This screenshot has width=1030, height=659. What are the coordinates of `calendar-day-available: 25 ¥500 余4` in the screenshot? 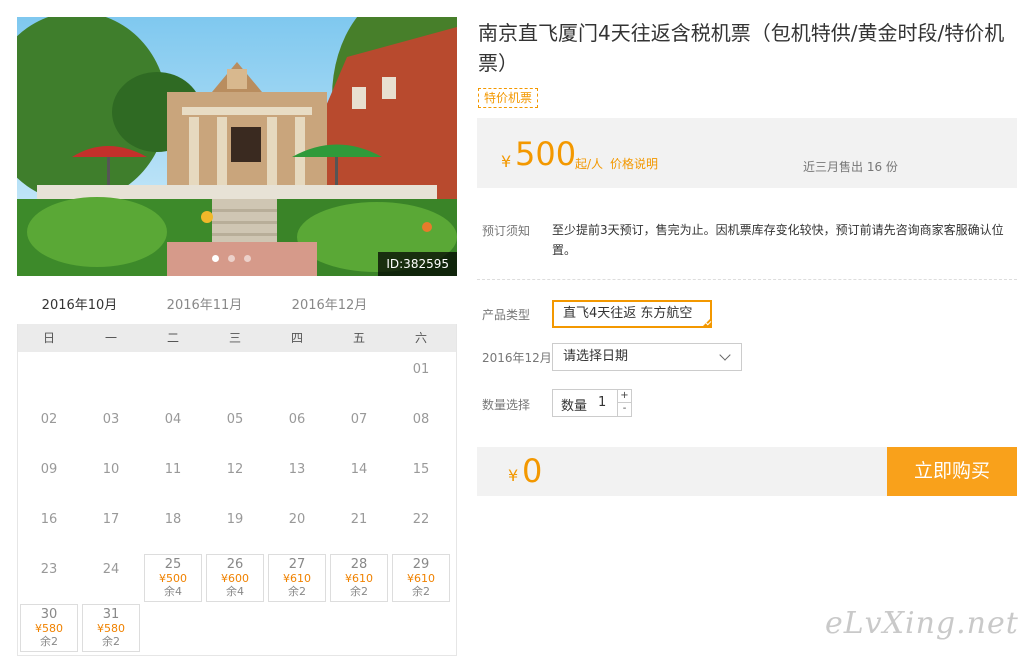 It's located at (173, 578).